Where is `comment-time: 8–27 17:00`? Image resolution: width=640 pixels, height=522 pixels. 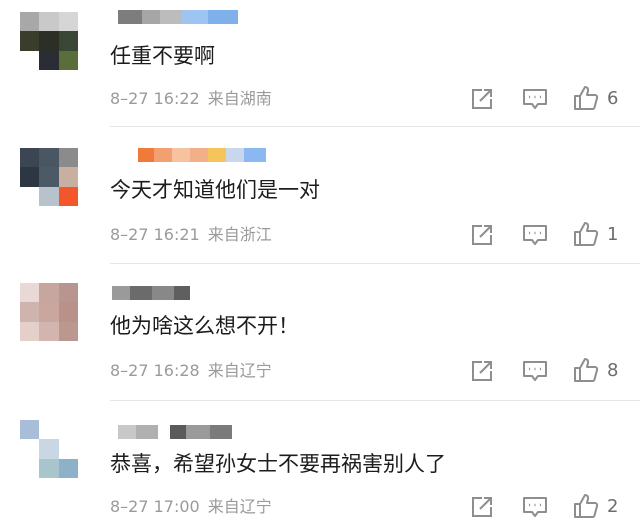 comment-time: 8–27 17:00 is located at coordinates (155, 506).